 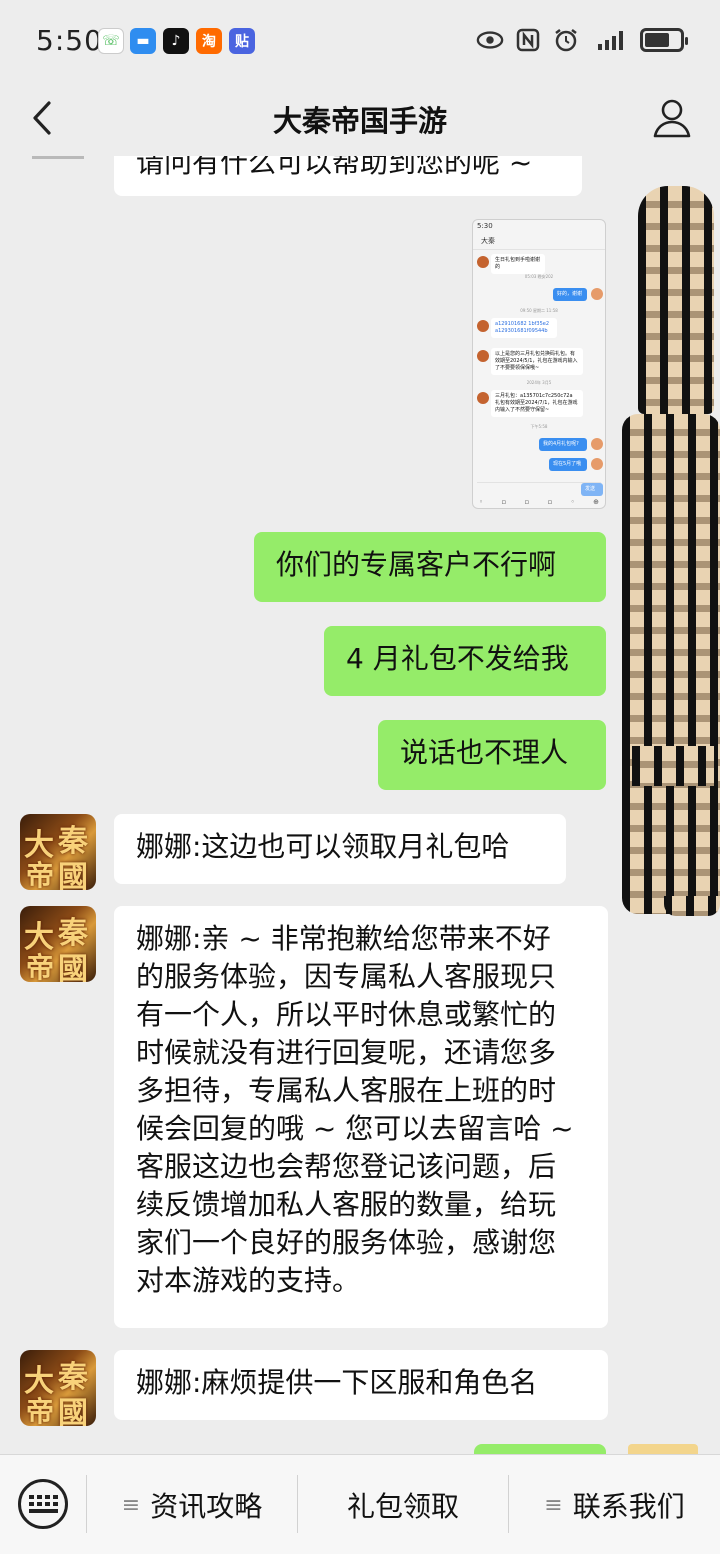 I want to click on tieba-app-icon: 贴, so click(x=242, y=41).